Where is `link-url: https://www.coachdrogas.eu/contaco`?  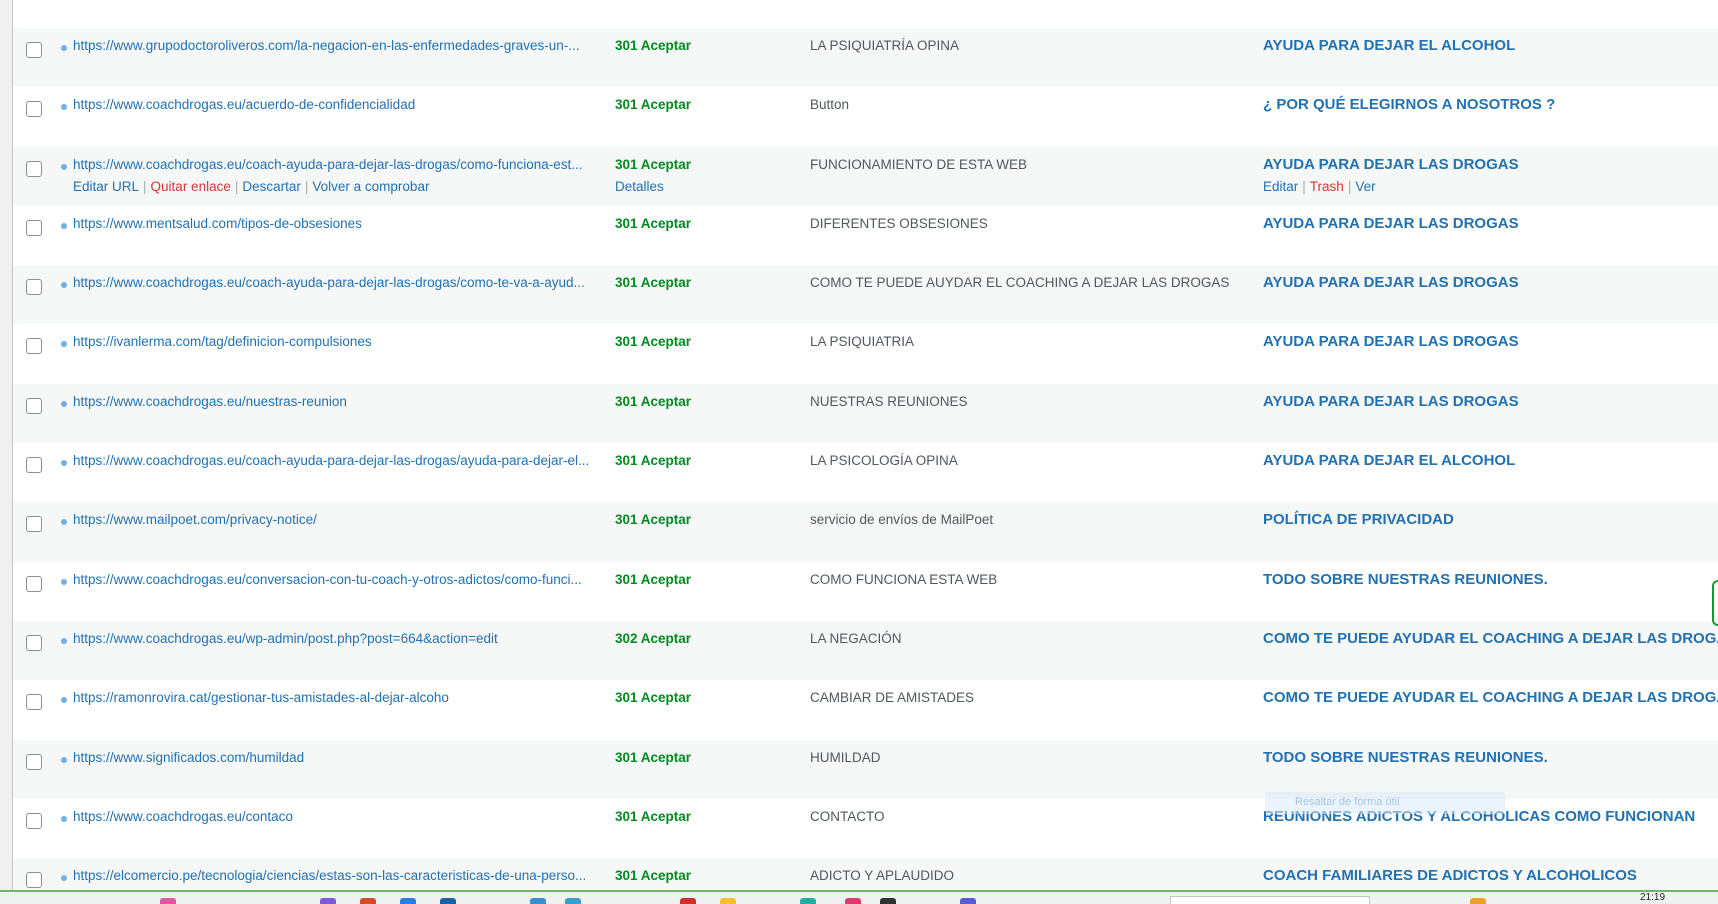
link-url: https://www.coachdrogas.eu/contaco is located at coordinates (339, 816).